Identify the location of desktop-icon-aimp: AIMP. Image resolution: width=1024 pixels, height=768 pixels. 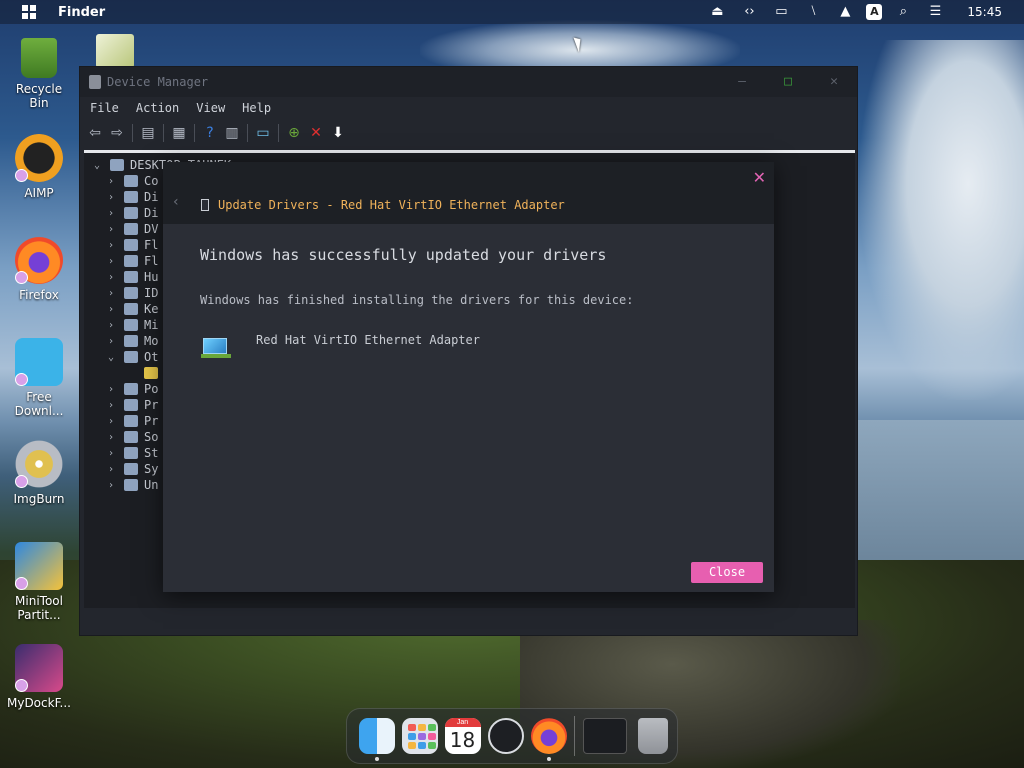
(39, 167).